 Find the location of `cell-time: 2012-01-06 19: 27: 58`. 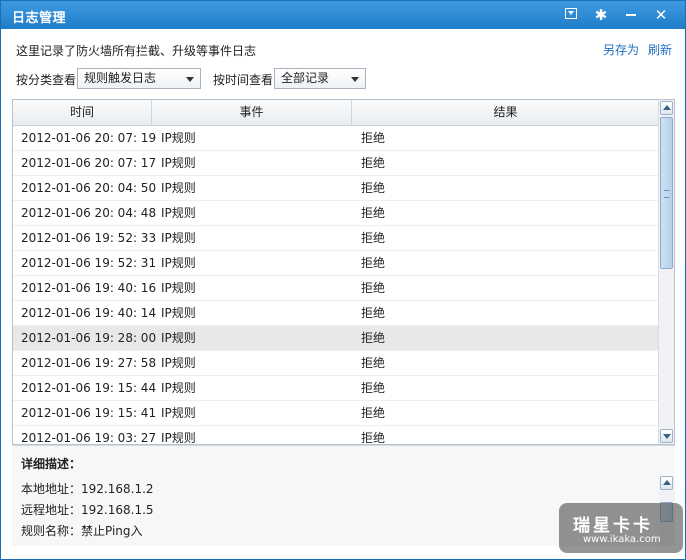

cell-time: 2012-01-06 19: 27: 58 is located at coordinates (89, 363).